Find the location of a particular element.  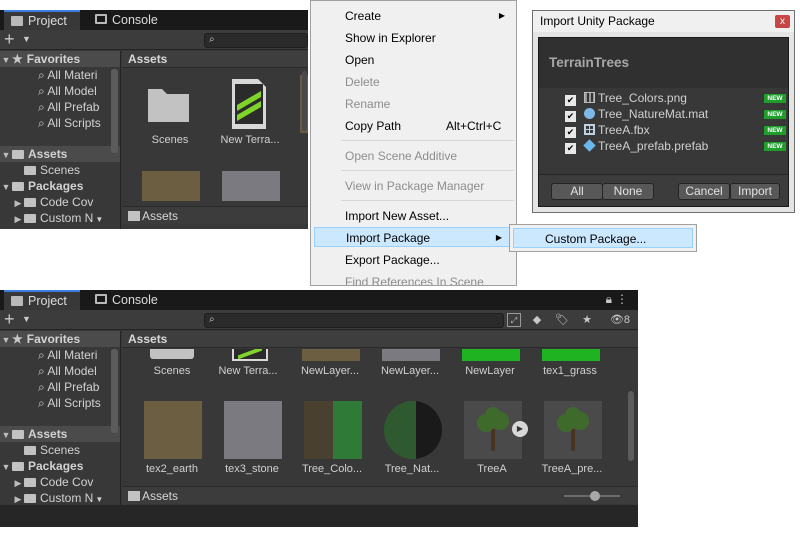

menu-item-delete: Delete is located at coordinates (362, 82).